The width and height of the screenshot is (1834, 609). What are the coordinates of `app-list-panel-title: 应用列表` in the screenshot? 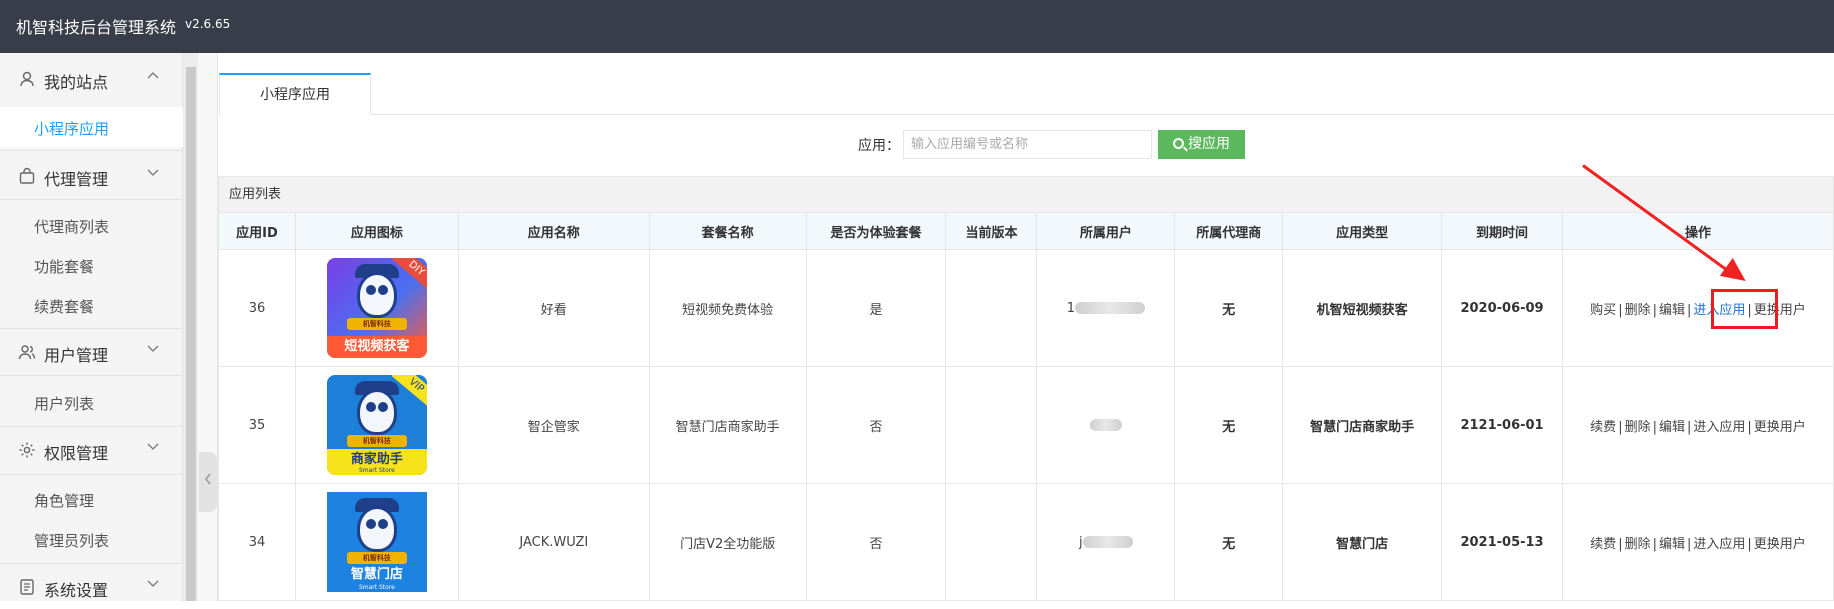 It's located at (1026, 194).